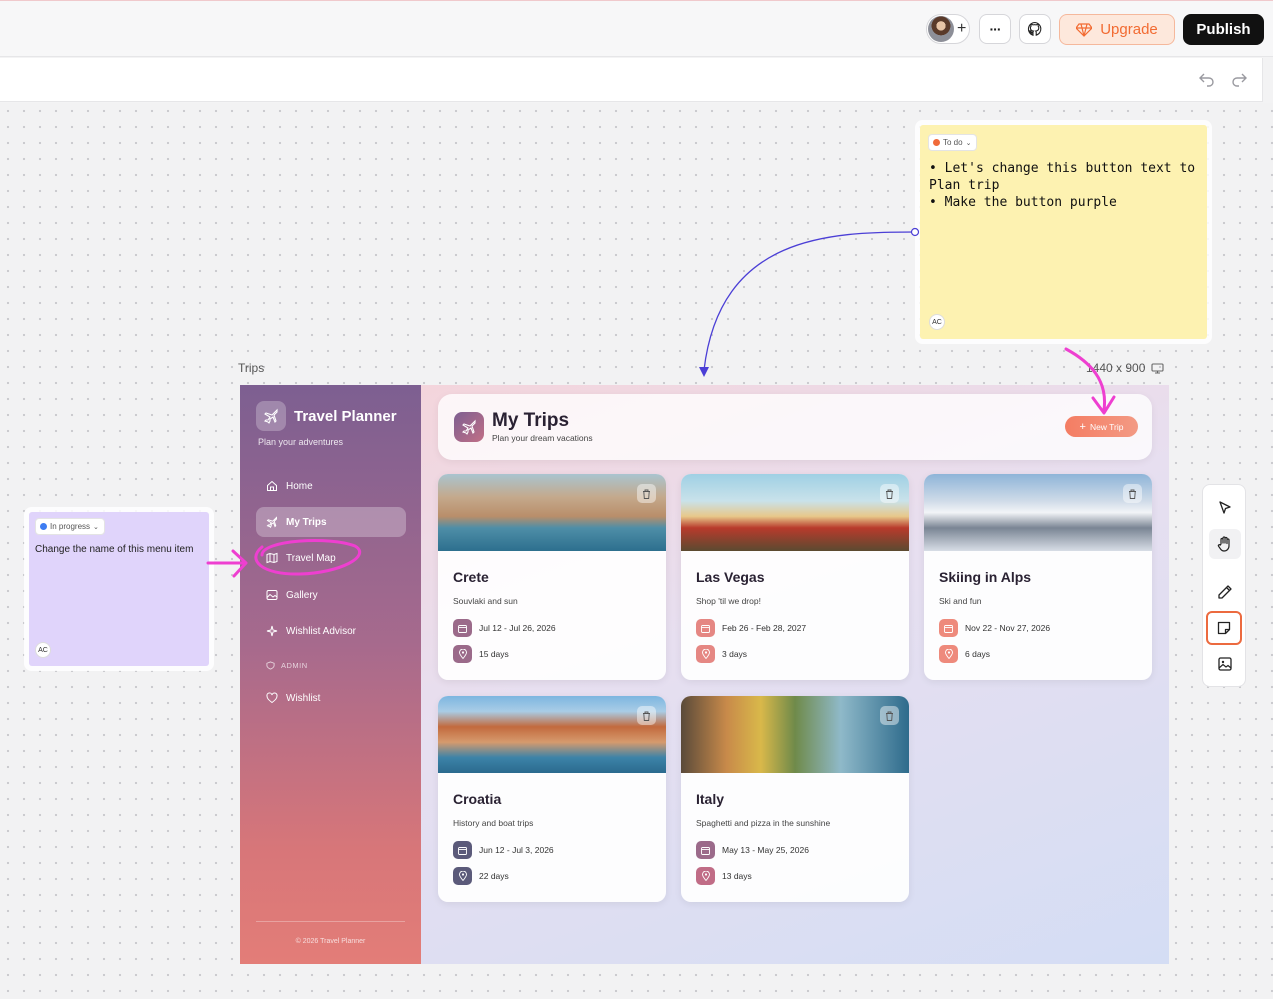 The width and height of the screenshot is (1273, 999). I want to click on hand-icon, so click(1223, 544).